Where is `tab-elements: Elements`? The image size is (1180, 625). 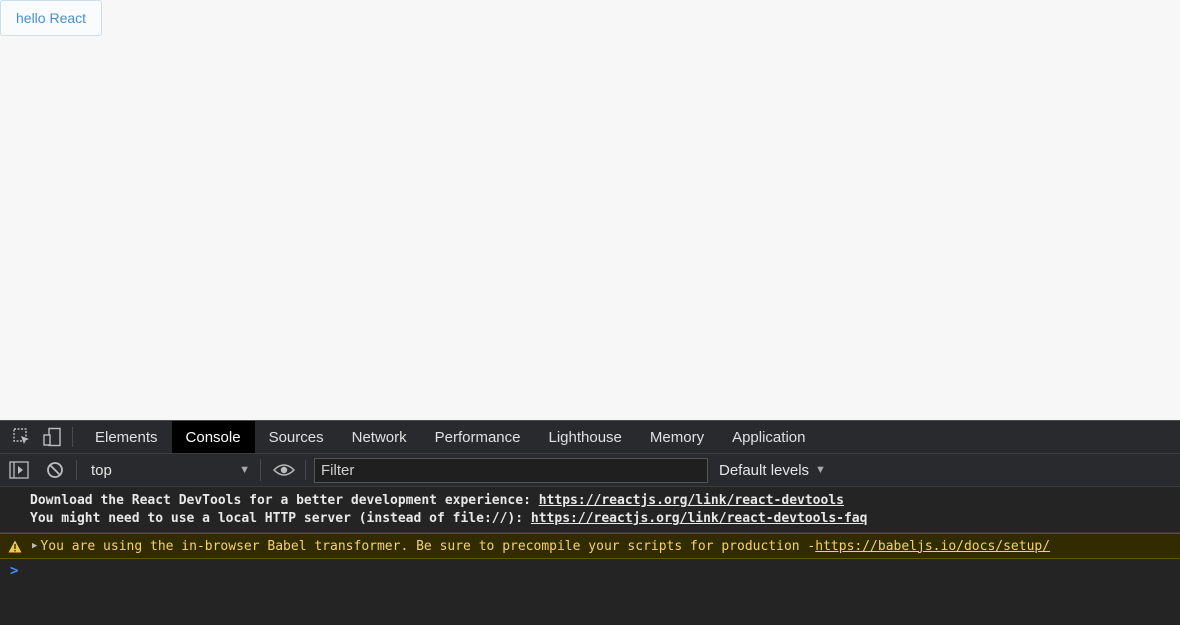
tab-elements: Elements is located at coordinates (126, 437).